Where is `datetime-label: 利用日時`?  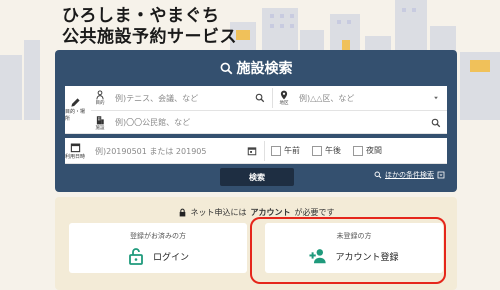 datetime-label: 利用日時 is located at coordinates (75, 150).